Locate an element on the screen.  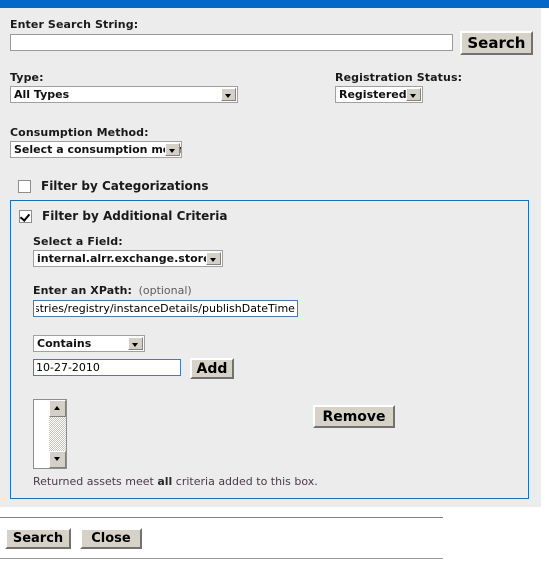
search-button: Search is located at coordinates (496, 43).